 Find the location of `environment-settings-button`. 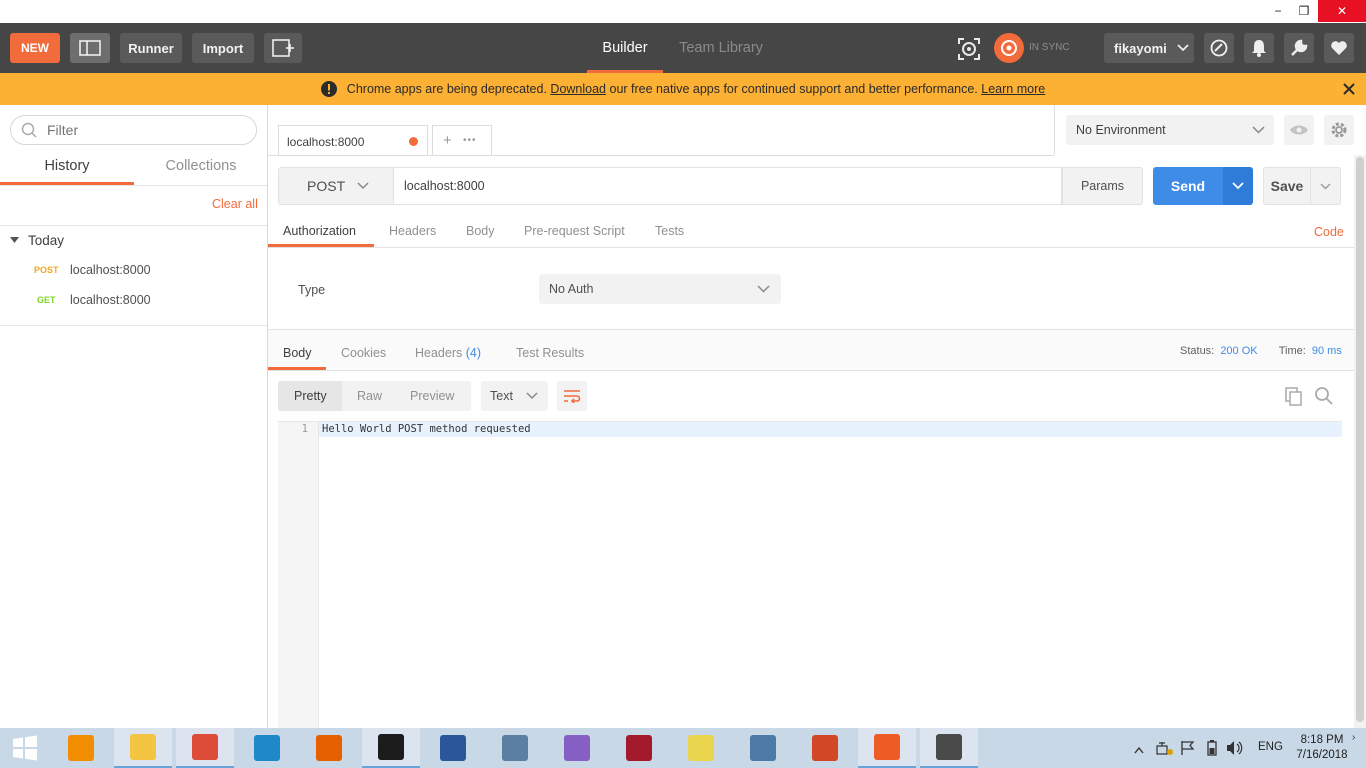

environment-settings-button is located at coordinates (1339, 130).